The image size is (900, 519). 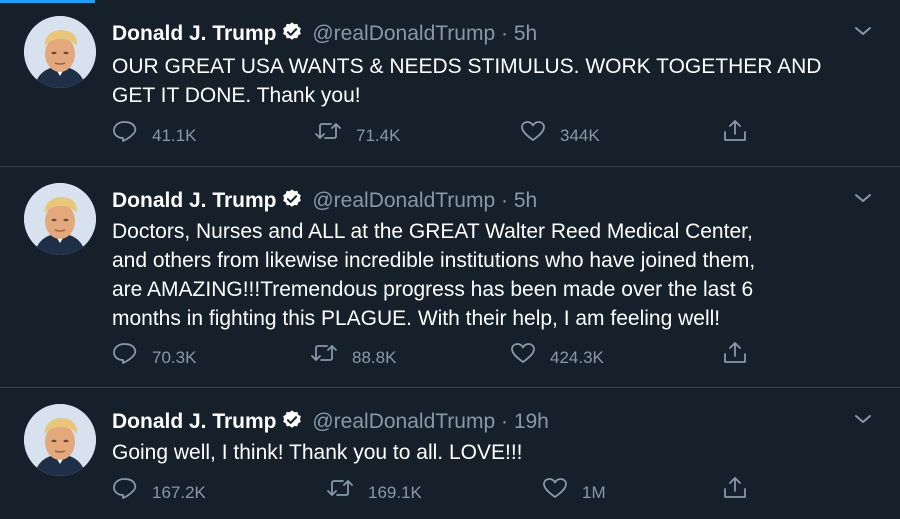 What do you see at coordinates (577, 357) in the screenshot?
I see `like-count: 424.3K` at bounding box center [577, 357].